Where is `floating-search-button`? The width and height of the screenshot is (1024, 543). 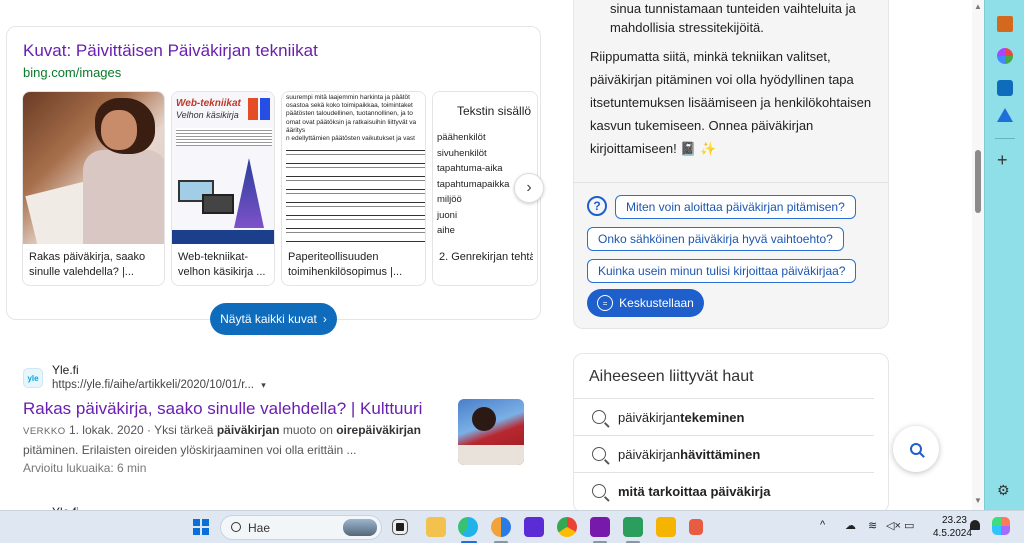 floating-search-button is located at coordinates (916, 449).